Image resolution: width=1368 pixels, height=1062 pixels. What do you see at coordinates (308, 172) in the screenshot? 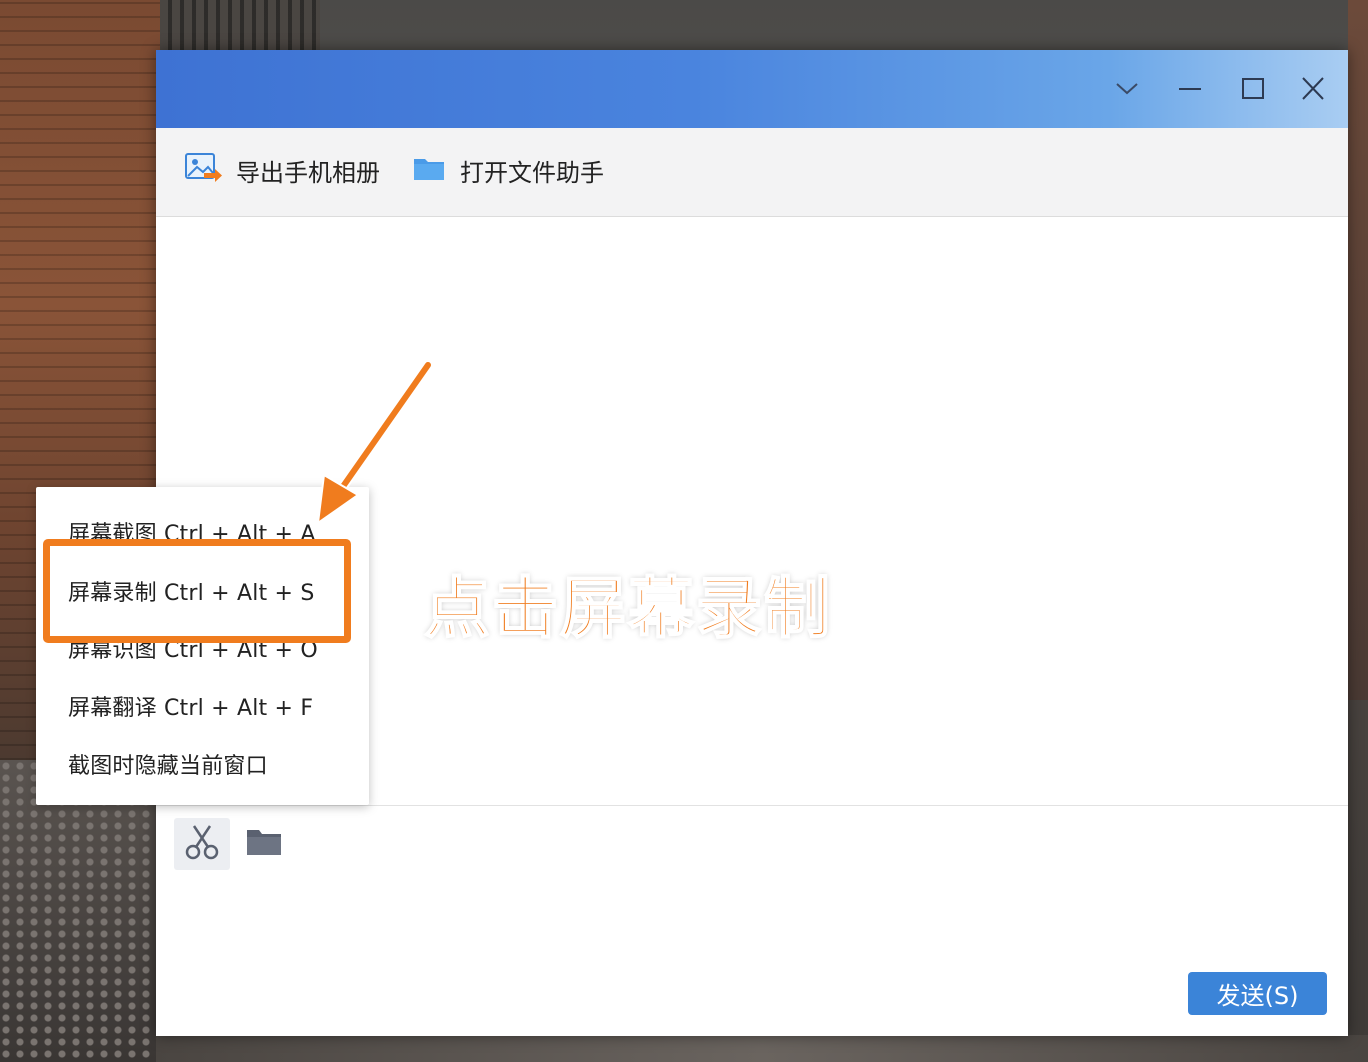
I see `export-album-label: 导出手机相册` at bounding box center [308, 172].